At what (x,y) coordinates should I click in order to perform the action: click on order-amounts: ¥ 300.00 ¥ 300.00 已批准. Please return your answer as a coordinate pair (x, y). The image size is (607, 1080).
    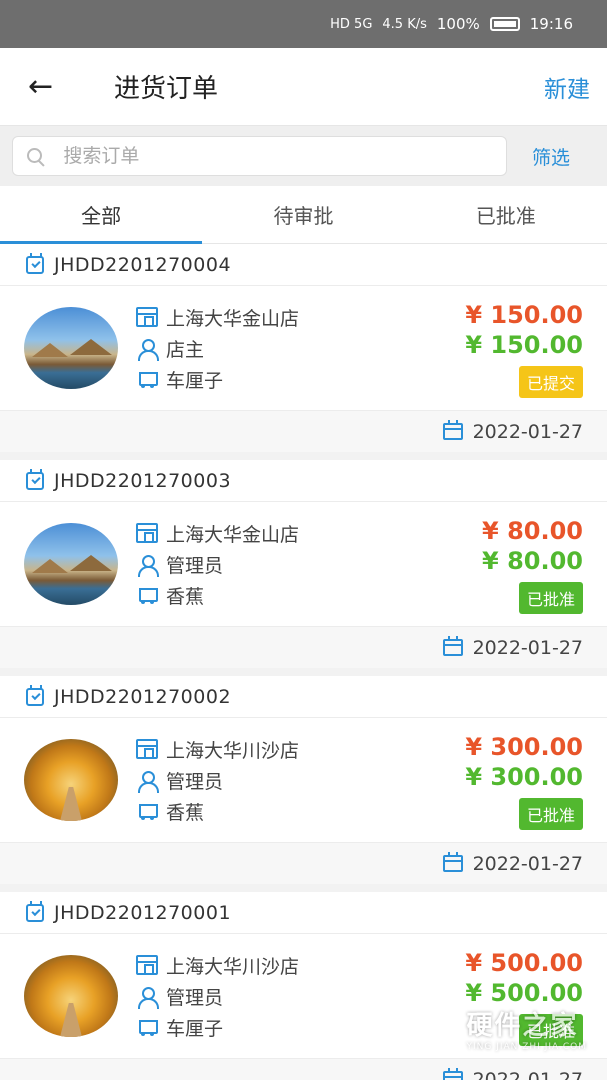
    Looking at the image, I should click on (524, 781).